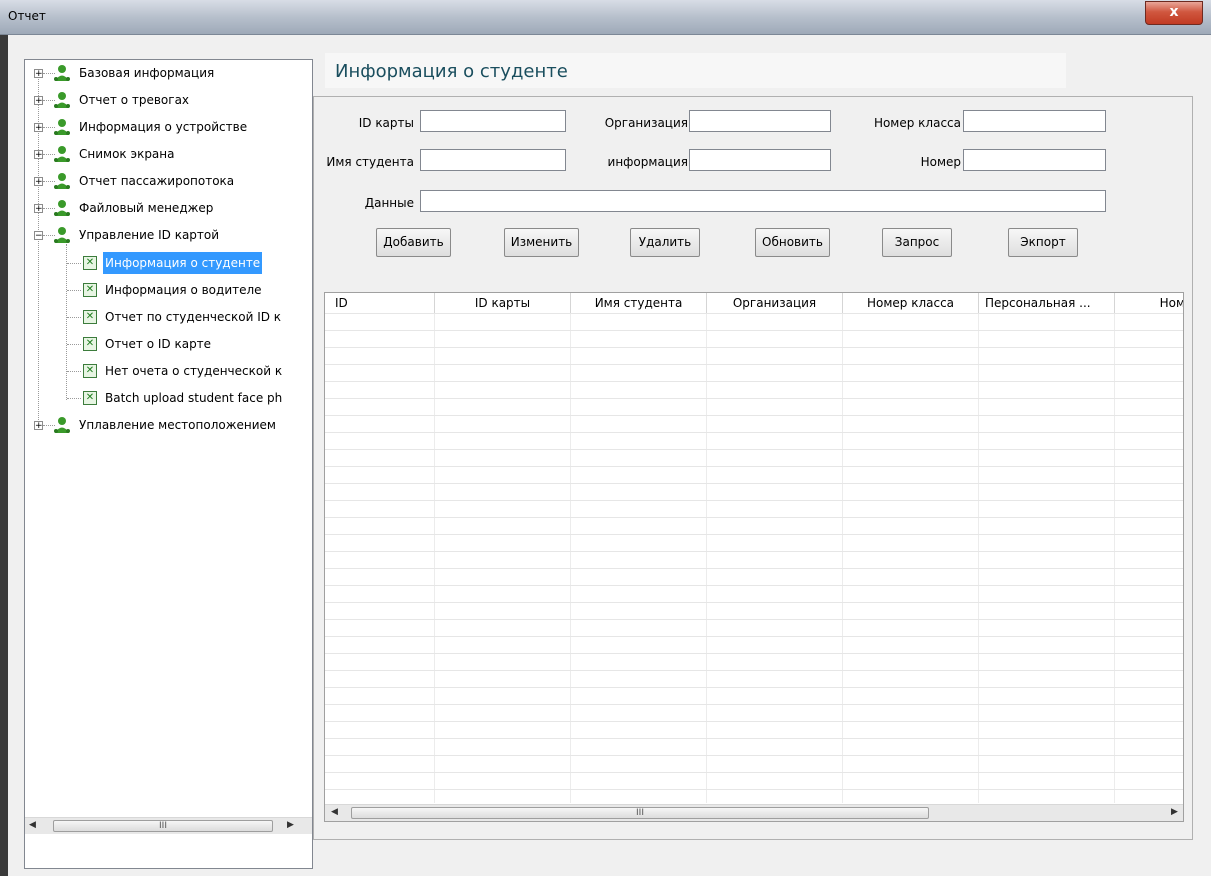 This screenshot has width=1211, height=876. Describe the element at coordinates (639, 303) in the screenshot. I see `column-header-student-name: Имя студента` at that location.